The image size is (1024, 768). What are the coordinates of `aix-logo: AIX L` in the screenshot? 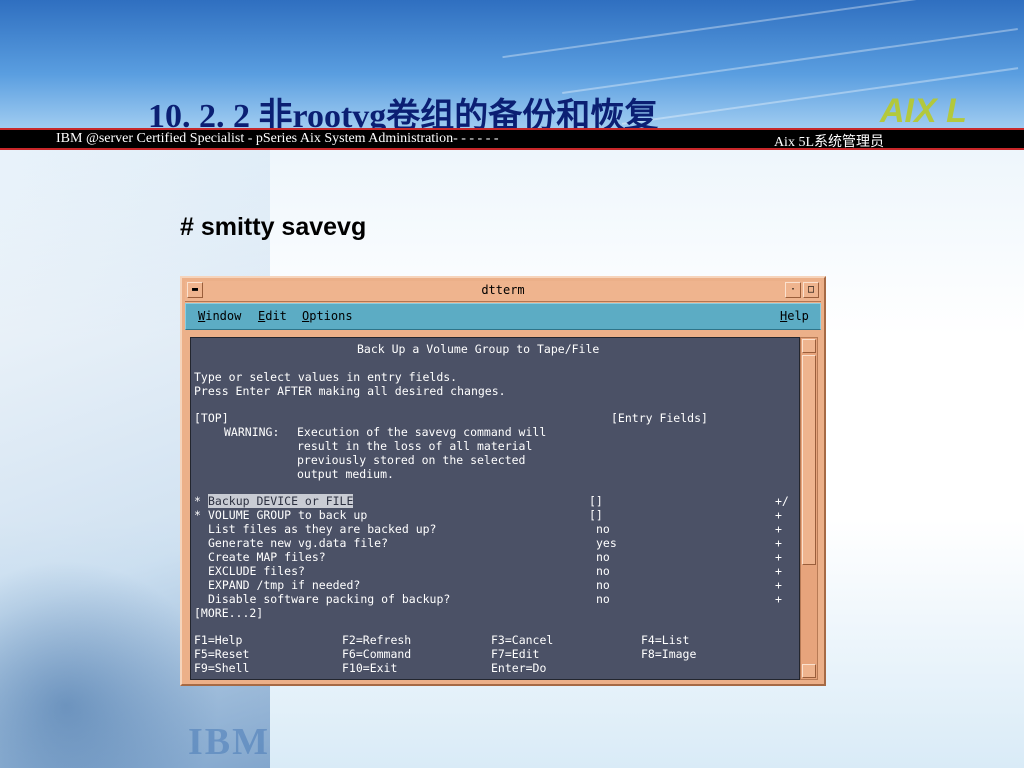 It's located at (923, 111).